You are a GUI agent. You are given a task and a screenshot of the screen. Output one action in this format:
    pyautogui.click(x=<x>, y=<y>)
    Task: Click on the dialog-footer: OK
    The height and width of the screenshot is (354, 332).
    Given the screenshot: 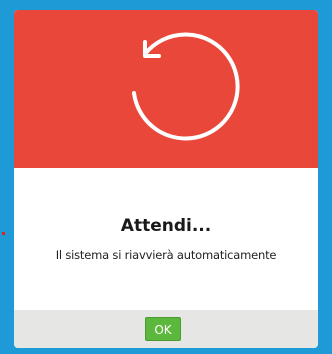 What is the action you would take?
    pyautogui.click(x=166, y=329)
    